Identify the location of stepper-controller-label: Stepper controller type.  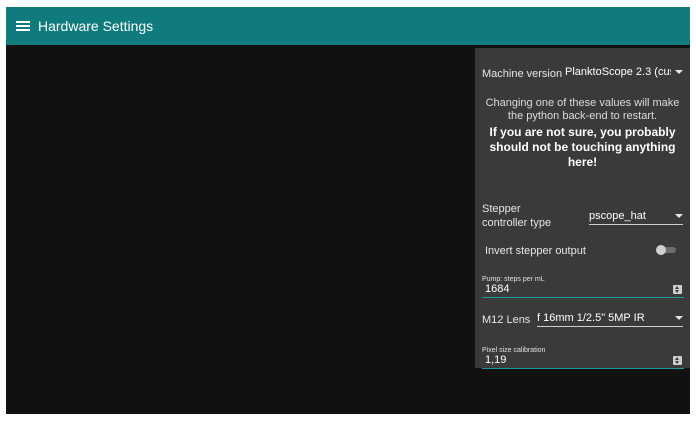
(517, 216).